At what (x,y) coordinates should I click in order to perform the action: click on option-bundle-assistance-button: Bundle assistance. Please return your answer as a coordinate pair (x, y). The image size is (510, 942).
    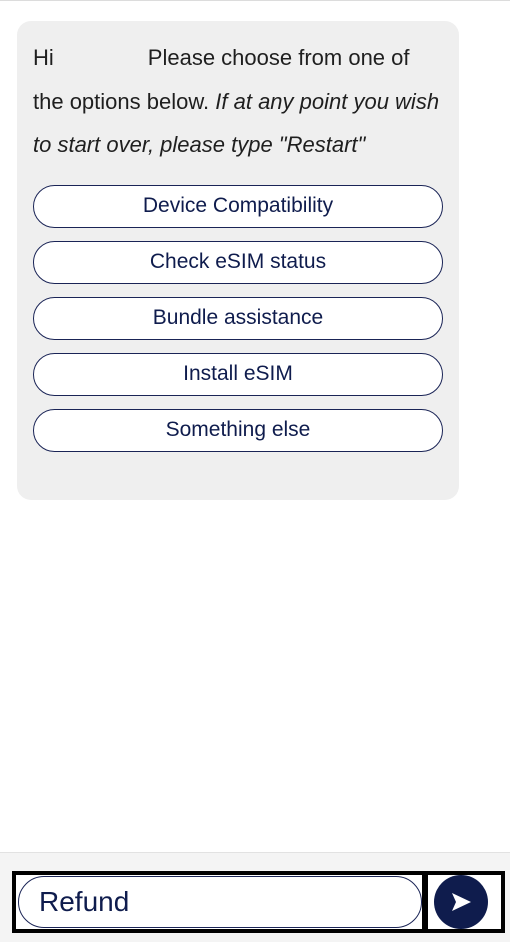
    Looking at the image, I should click on (238, 318).